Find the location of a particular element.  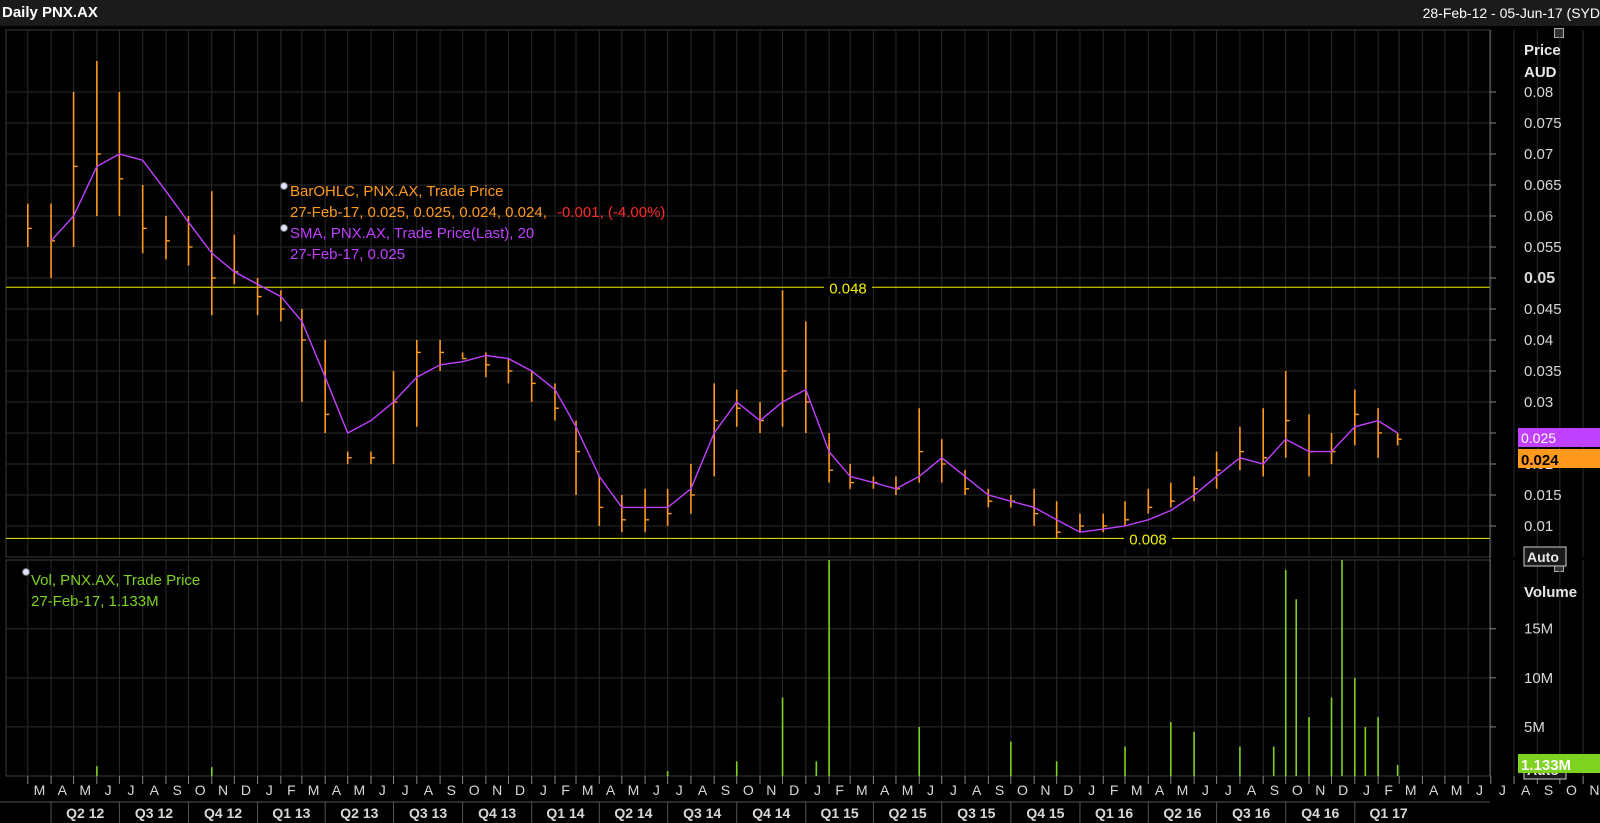

volume-legend-title: Vol, PNX.AX, Trade Price is located at coordinates (115, 580).